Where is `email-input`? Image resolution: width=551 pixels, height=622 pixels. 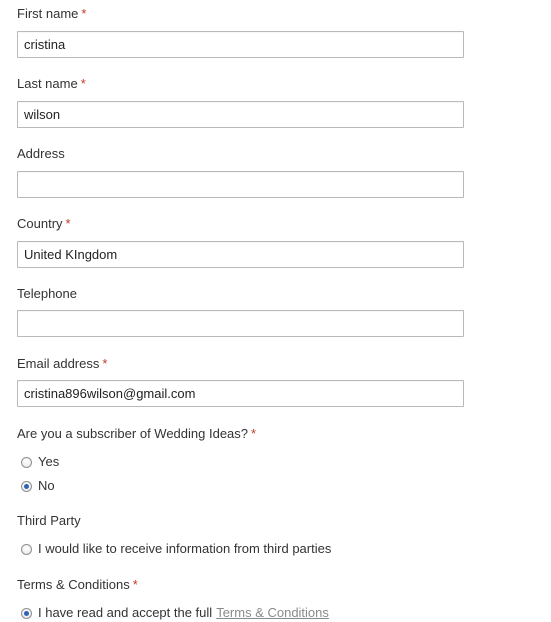 email-input is located at coordinates (240, 393).